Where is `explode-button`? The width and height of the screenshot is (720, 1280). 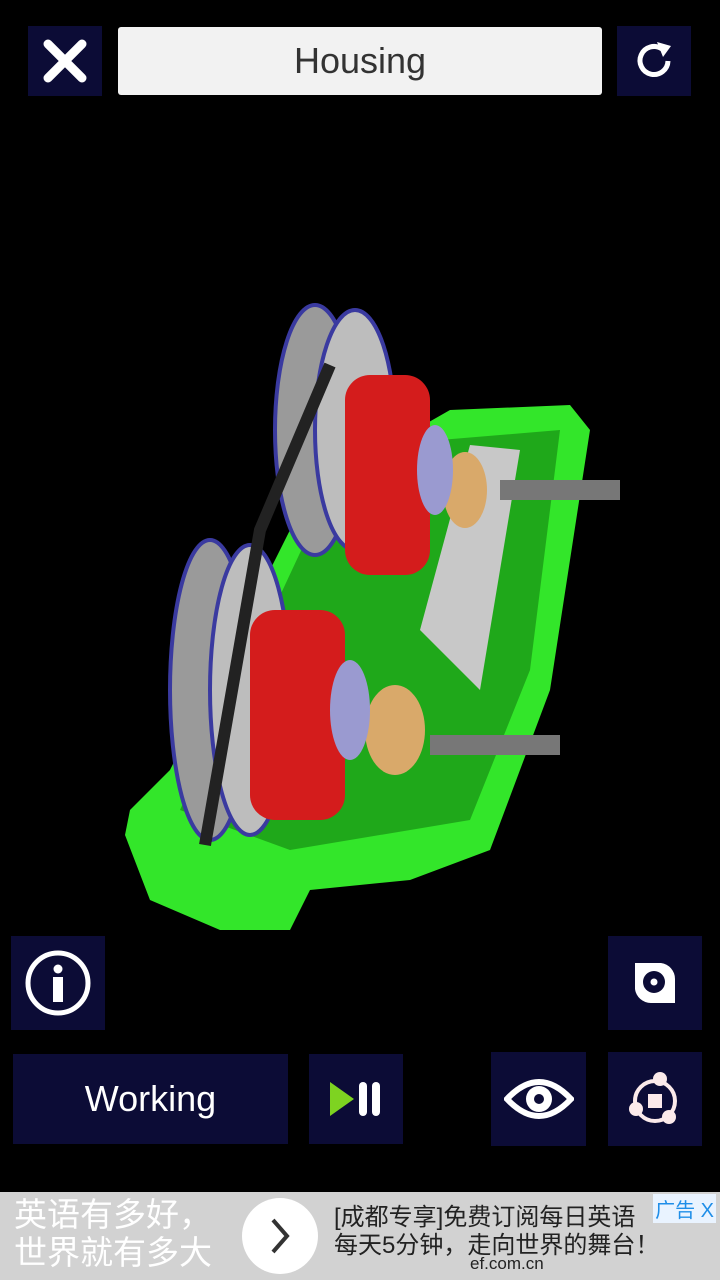
explode-button is located at coordinates (655, 1099).